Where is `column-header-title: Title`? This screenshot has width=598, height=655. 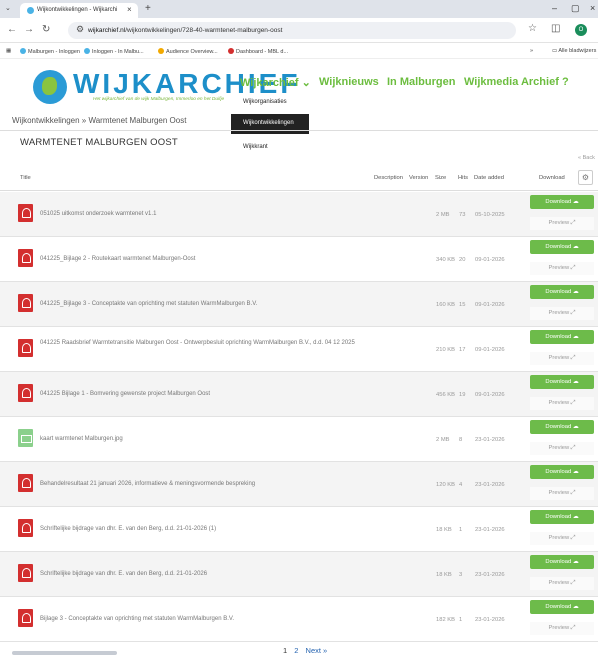
column-header-title: Title is located at coordinates (25, 178).